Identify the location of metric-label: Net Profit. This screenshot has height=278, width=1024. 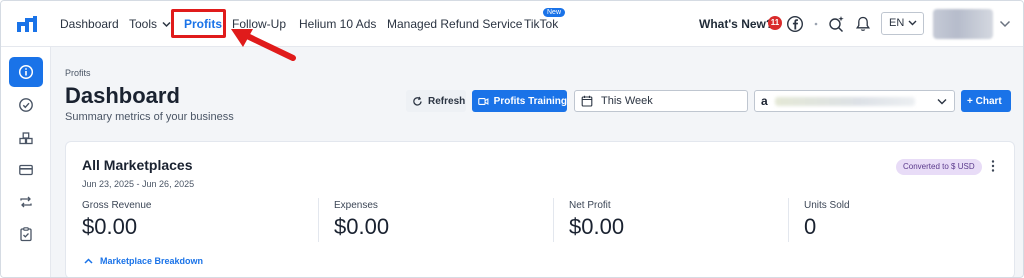
(590, 205).